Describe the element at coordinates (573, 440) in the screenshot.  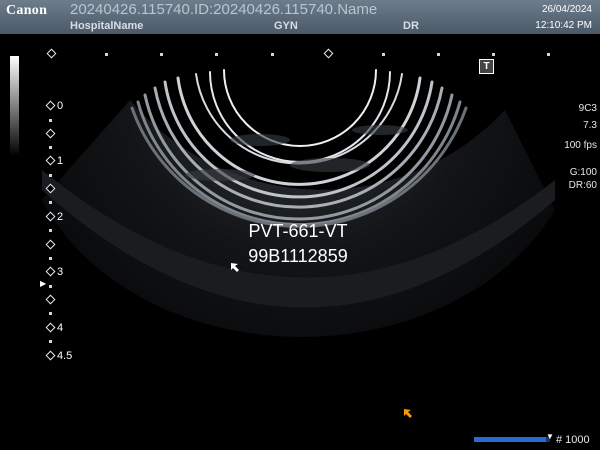
I see `frame-count: # 1000` at that location.